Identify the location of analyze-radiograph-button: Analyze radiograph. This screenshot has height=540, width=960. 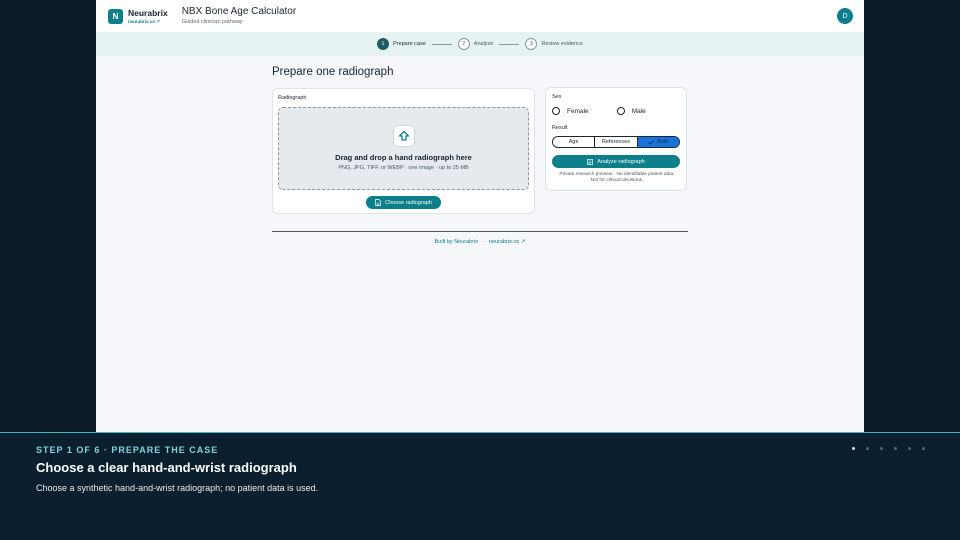
(616, 161).